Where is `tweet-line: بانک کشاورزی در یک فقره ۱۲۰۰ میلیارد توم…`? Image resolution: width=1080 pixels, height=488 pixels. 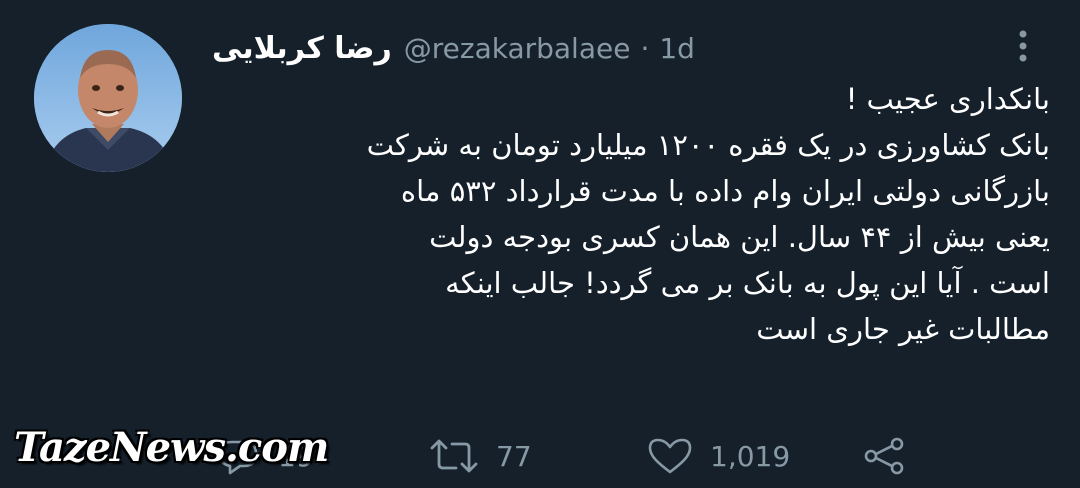
tweet-line: بانک کشاورزی در یک فقره ۱۲۰۰ میلیارد توم… is located at coordinates (708, 145).